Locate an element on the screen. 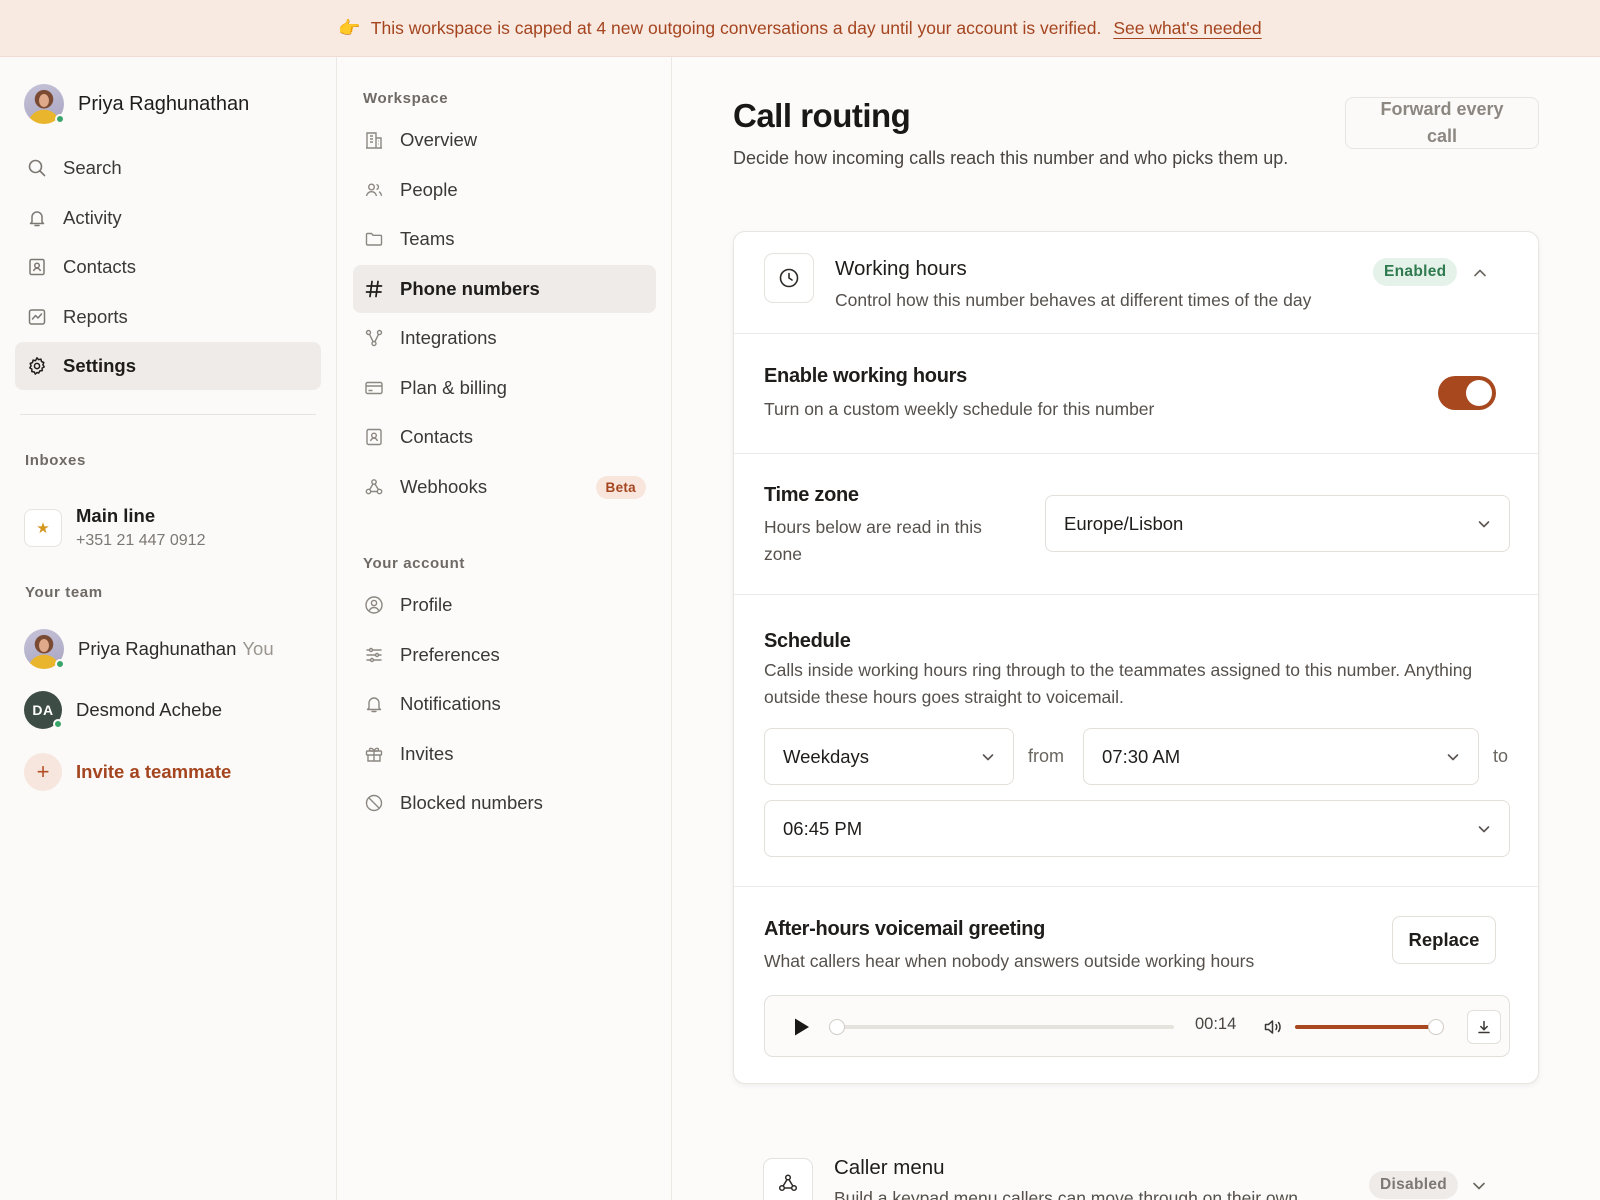  subnav-item-teams: Teams is located at coordinates (504, 239).